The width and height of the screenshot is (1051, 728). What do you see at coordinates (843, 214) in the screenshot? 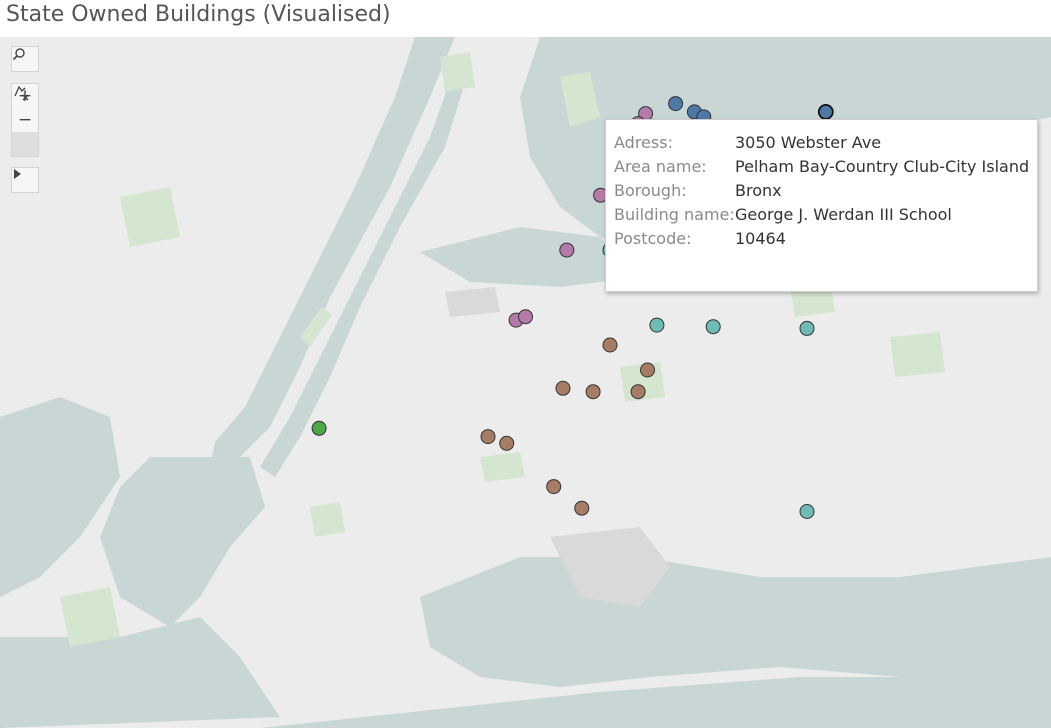
I see `tooltip-value: George J. Werdan III School` at bounding box center [843, 214].